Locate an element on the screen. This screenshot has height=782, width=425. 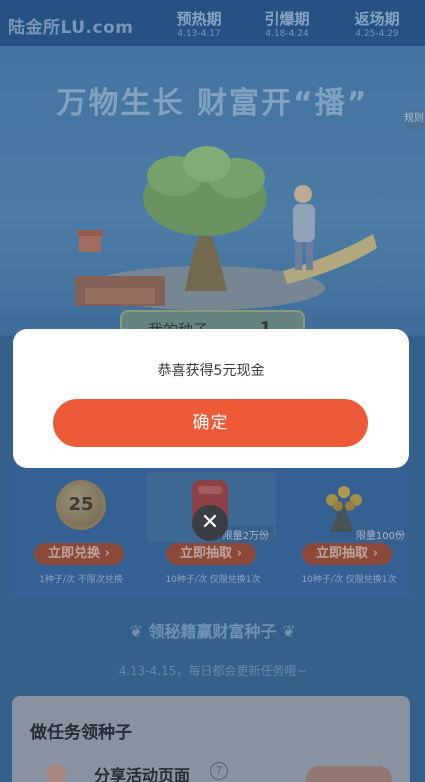
close-icon: ✕ is located at coordinates (210, 523).